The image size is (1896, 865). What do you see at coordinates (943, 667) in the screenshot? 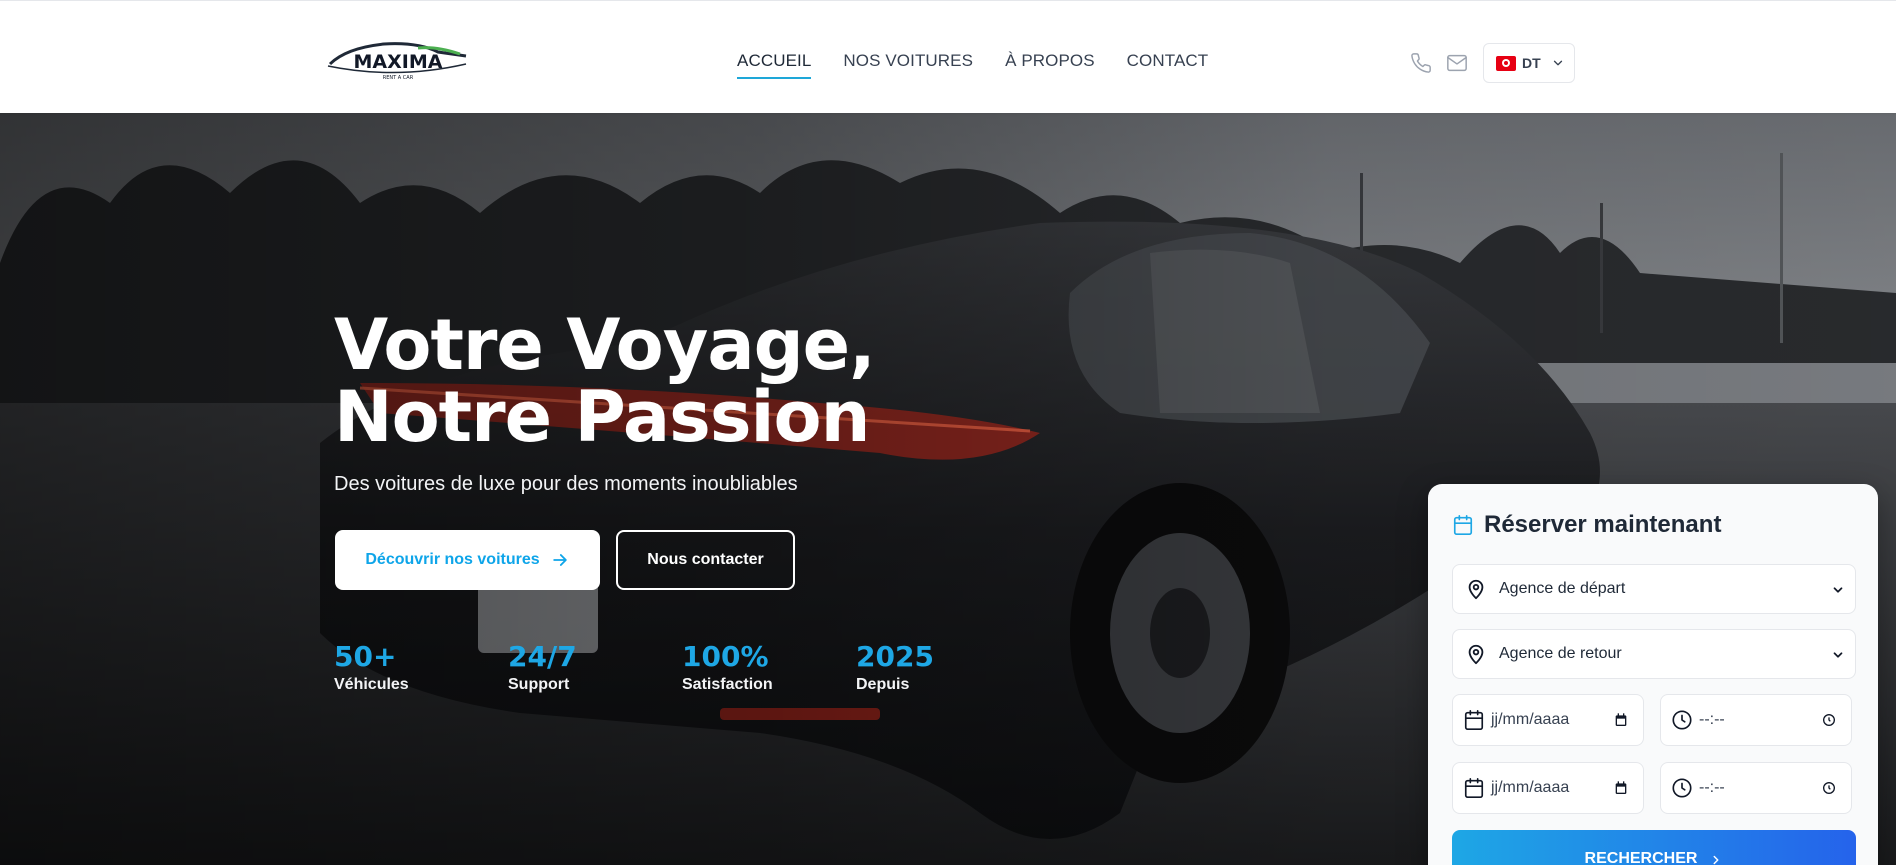
I see `stat-since: 2025 Depuis` at bounding box center [943, 667].